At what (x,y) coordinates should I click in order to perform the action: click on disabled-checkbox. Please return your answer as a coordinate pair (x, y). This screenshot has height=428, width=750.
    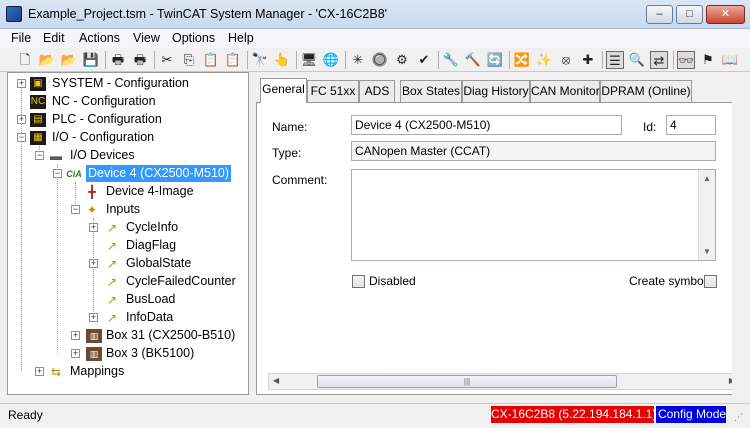
    Looking at the image, I should click on (358, 281).